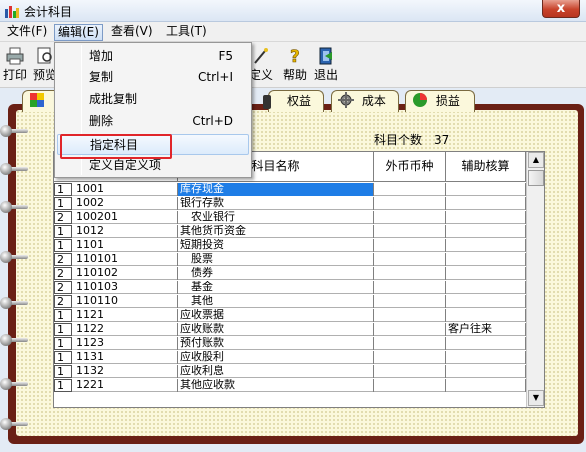  I want to click on tab-equity: 权益, so click(293, 101).